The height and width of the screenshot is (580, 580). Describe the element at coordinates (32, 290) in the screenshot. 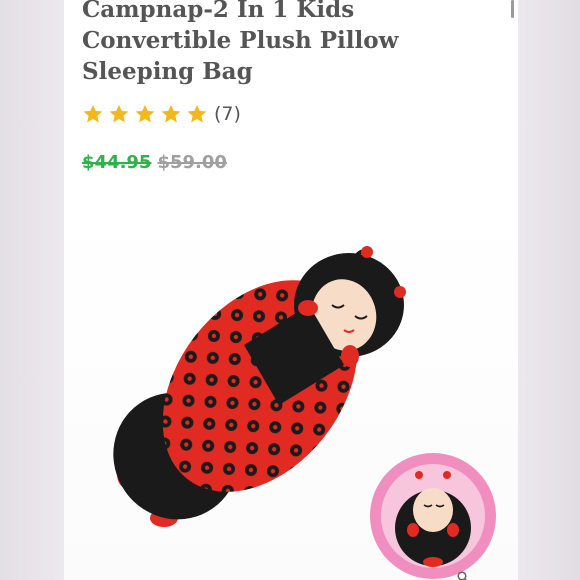

I see `left-background` at that location.